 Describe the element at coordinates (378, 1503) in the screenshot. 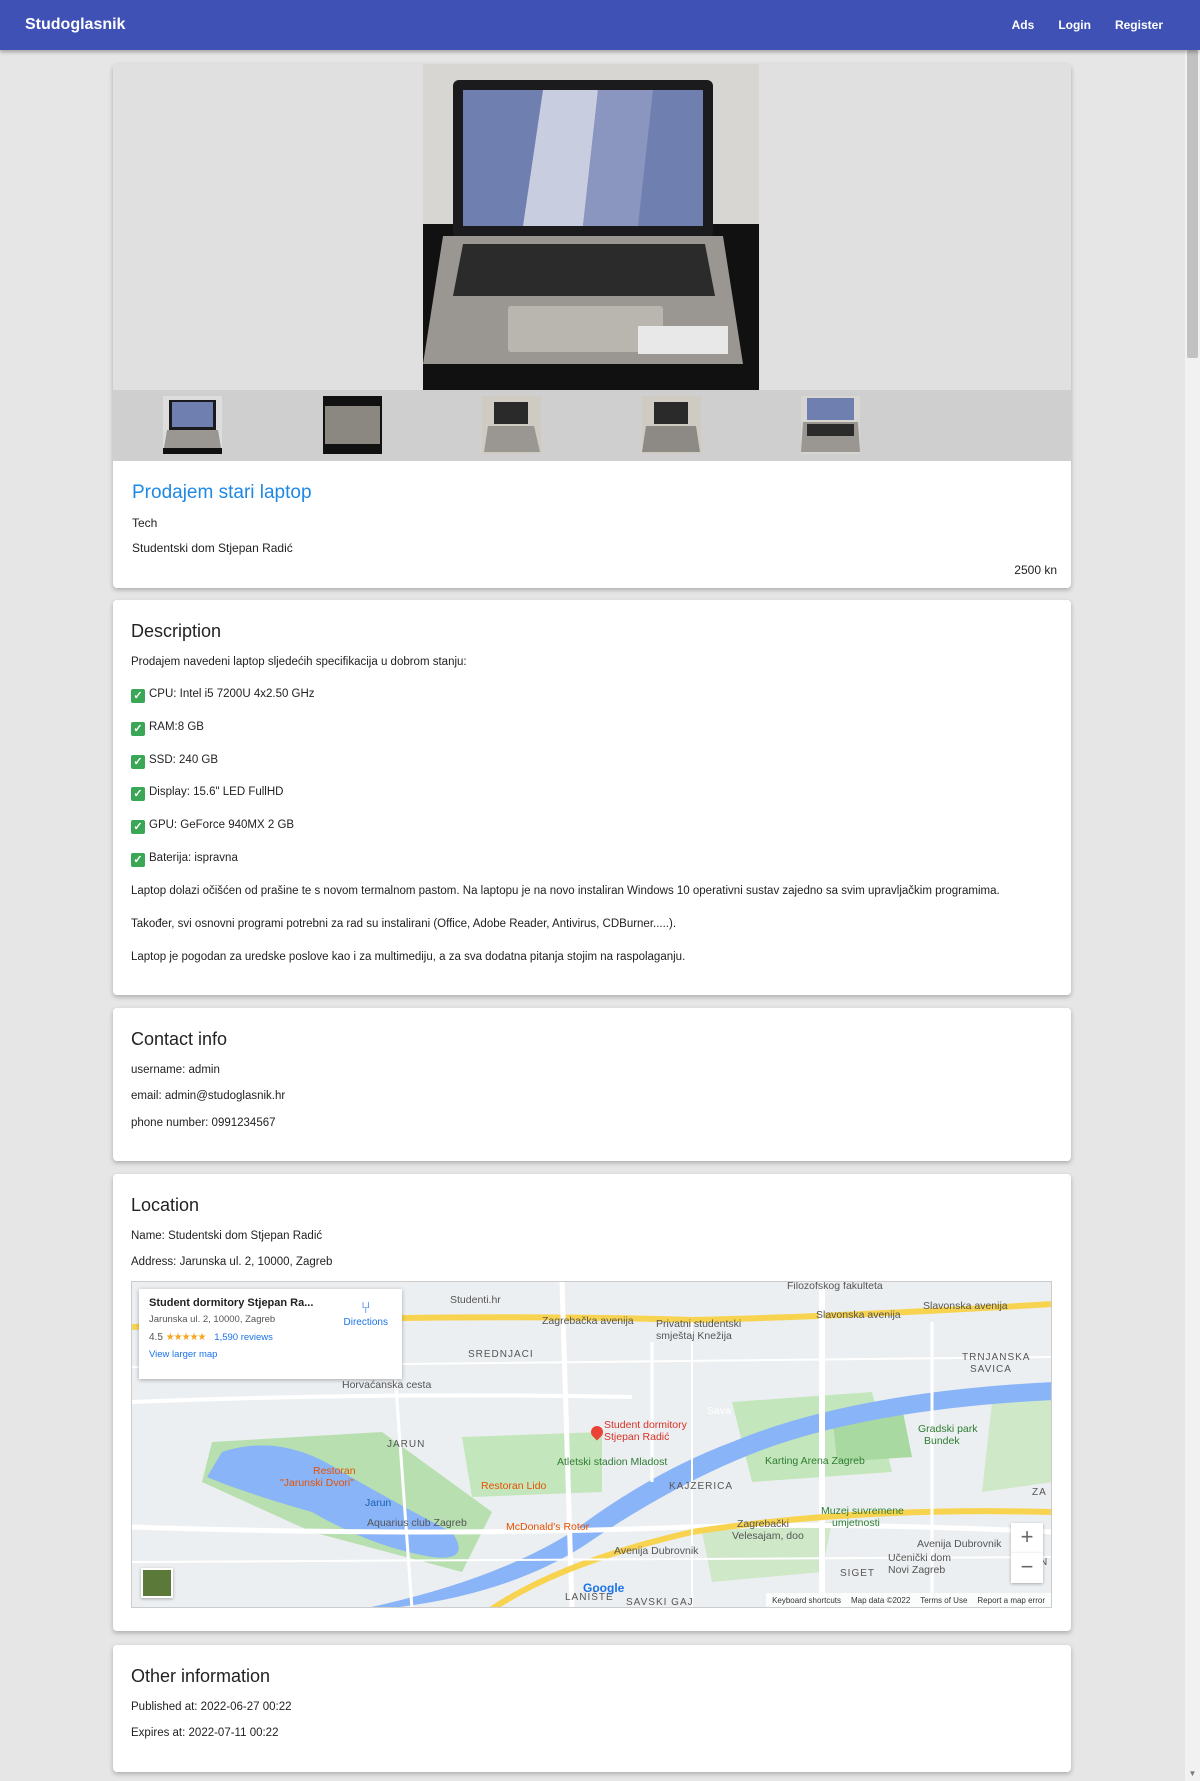

I see `map-lake-label: Jarun` at that location.